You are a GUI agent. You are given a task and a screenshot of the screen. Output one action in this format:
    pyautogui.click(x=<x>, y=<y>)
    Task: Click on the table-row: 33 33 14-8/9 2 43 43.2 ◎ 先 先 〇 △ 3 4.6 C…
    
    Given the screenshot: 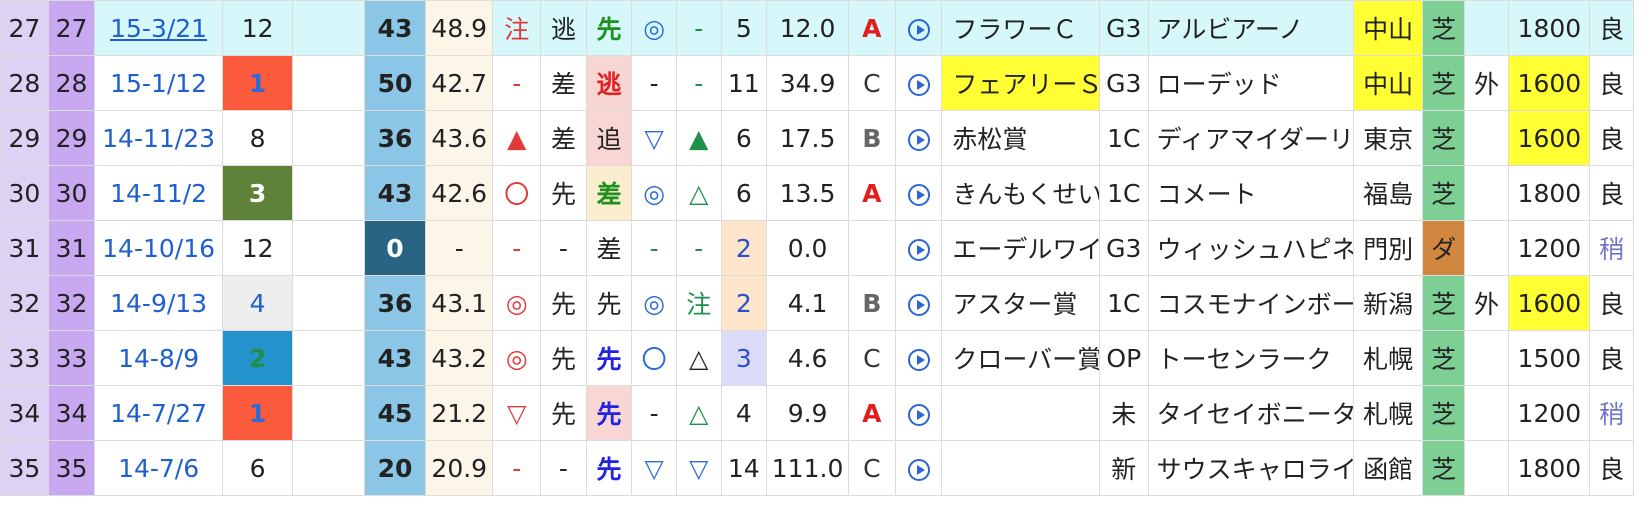 What is the action you would take?
    pyautogui.click(x=817, y=358)
    